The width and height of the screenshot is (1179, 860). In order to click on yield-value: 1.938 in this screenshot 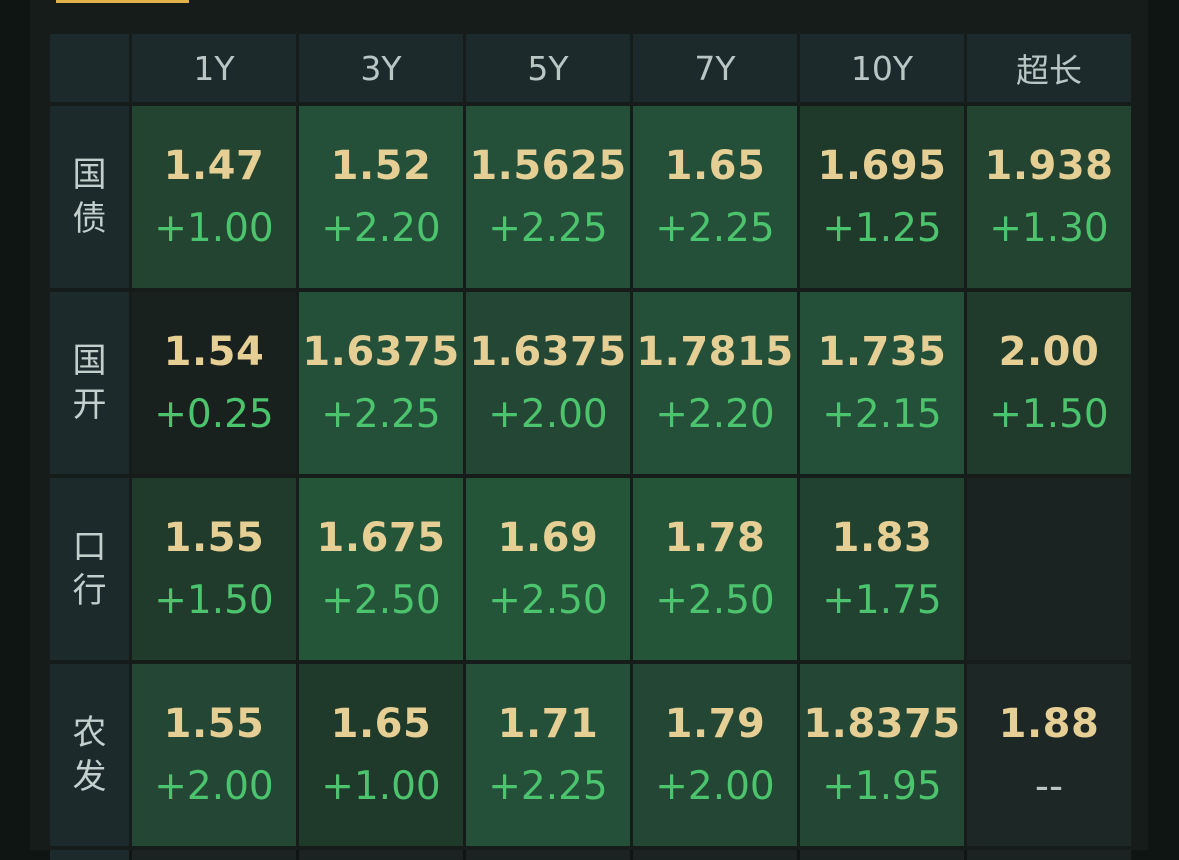, I will do `click(1049, 165)`.